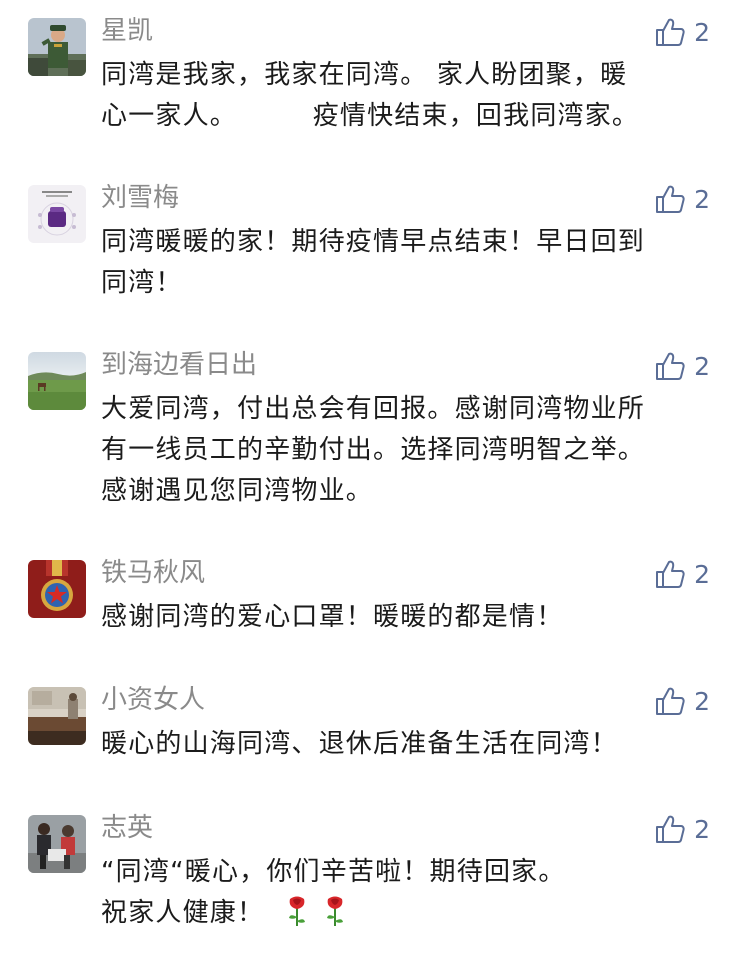 This screenshot has height=965, width=740. I want to click on commenter-name: 星凯, so click(127, 31).